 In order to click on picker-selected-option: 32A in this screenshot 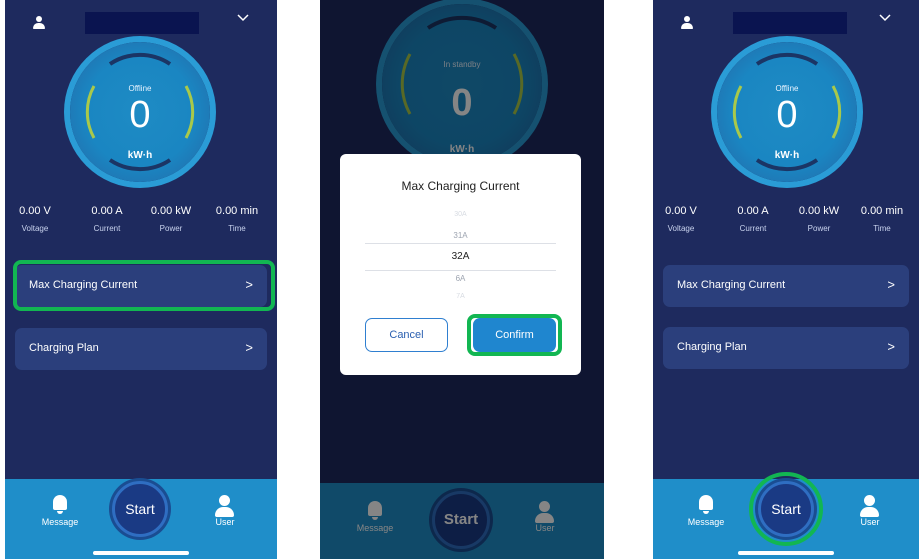, I will do `click(460, 256)`.